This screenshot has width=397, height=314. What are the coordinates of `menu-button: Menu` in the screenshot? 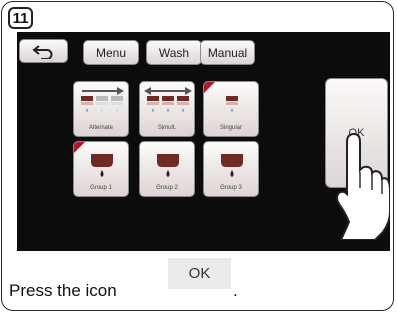 It's located at (111, 52).